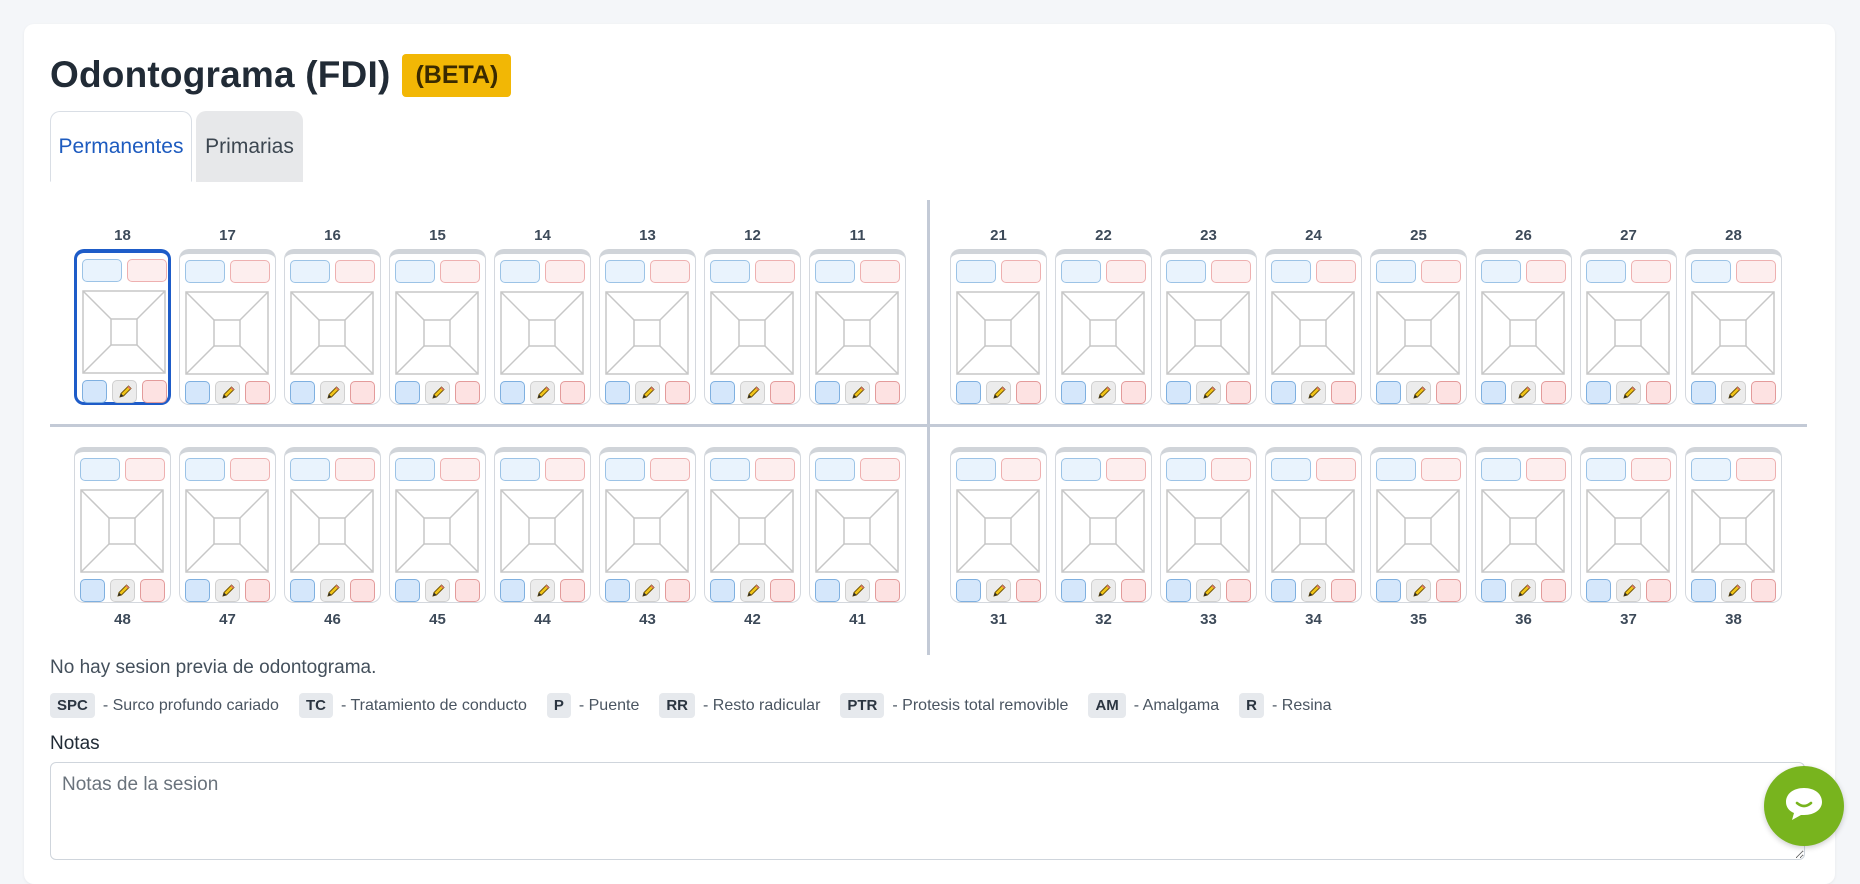 The image size is (1860, 884). Describe the element at coordinates (927, 811) in the screenshot. I see `notes-textarea` at that location.